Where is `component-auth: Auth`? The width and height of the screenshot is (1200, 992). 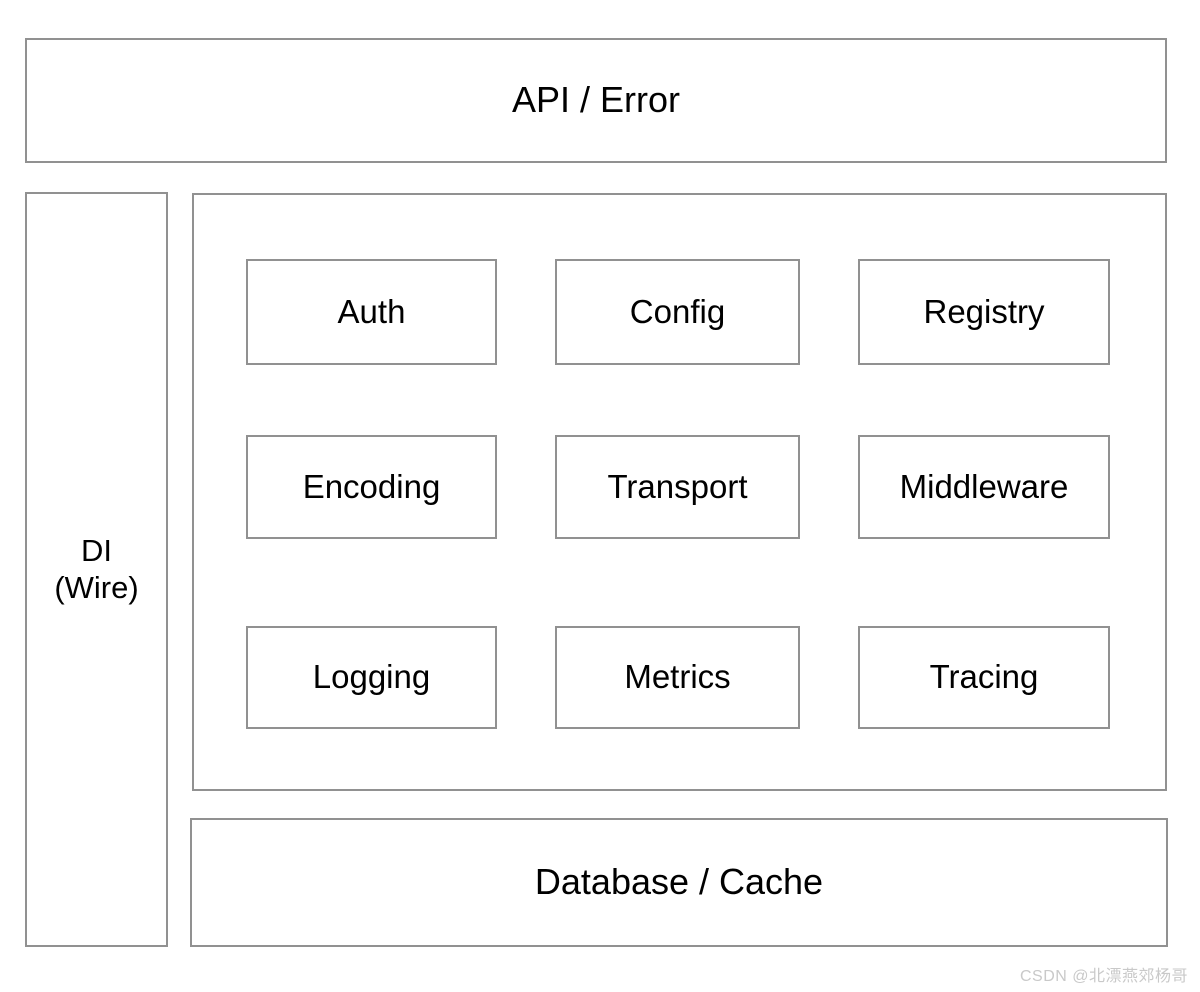
component-auth: Auth is located at coordinates (371, 312).